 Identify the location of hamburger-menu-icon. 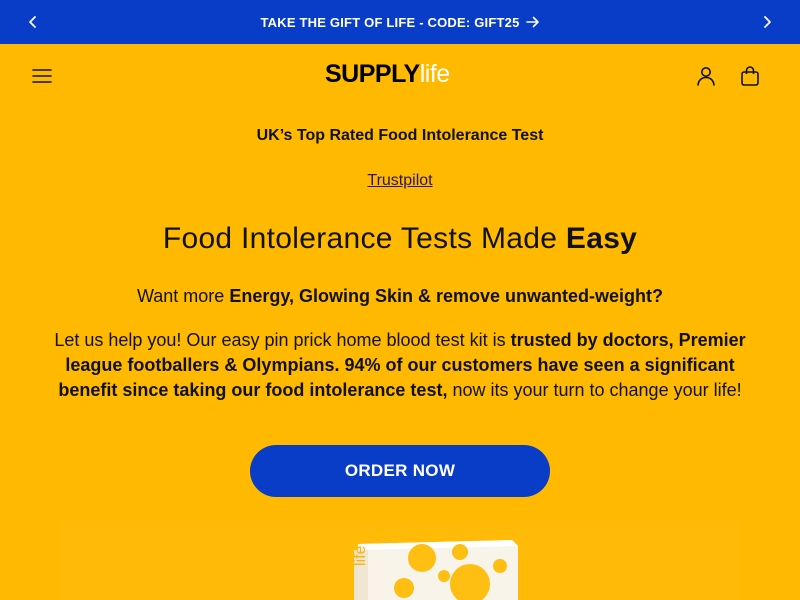
(42, 76).